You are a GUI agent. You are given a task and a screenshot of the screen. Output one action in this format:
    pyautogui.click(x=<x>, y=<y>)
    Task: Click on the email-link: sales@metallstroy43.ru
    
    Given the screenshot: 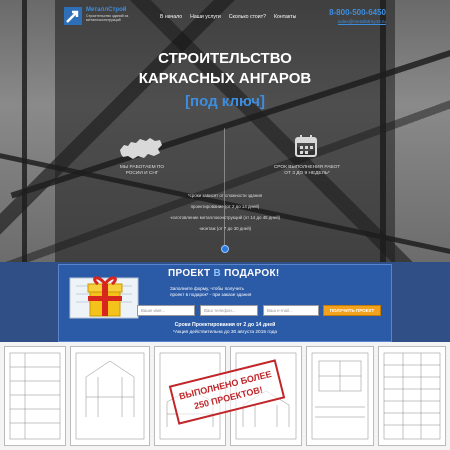 What is the action you would take?
    pyautogui.click(x=362, y=21)
    